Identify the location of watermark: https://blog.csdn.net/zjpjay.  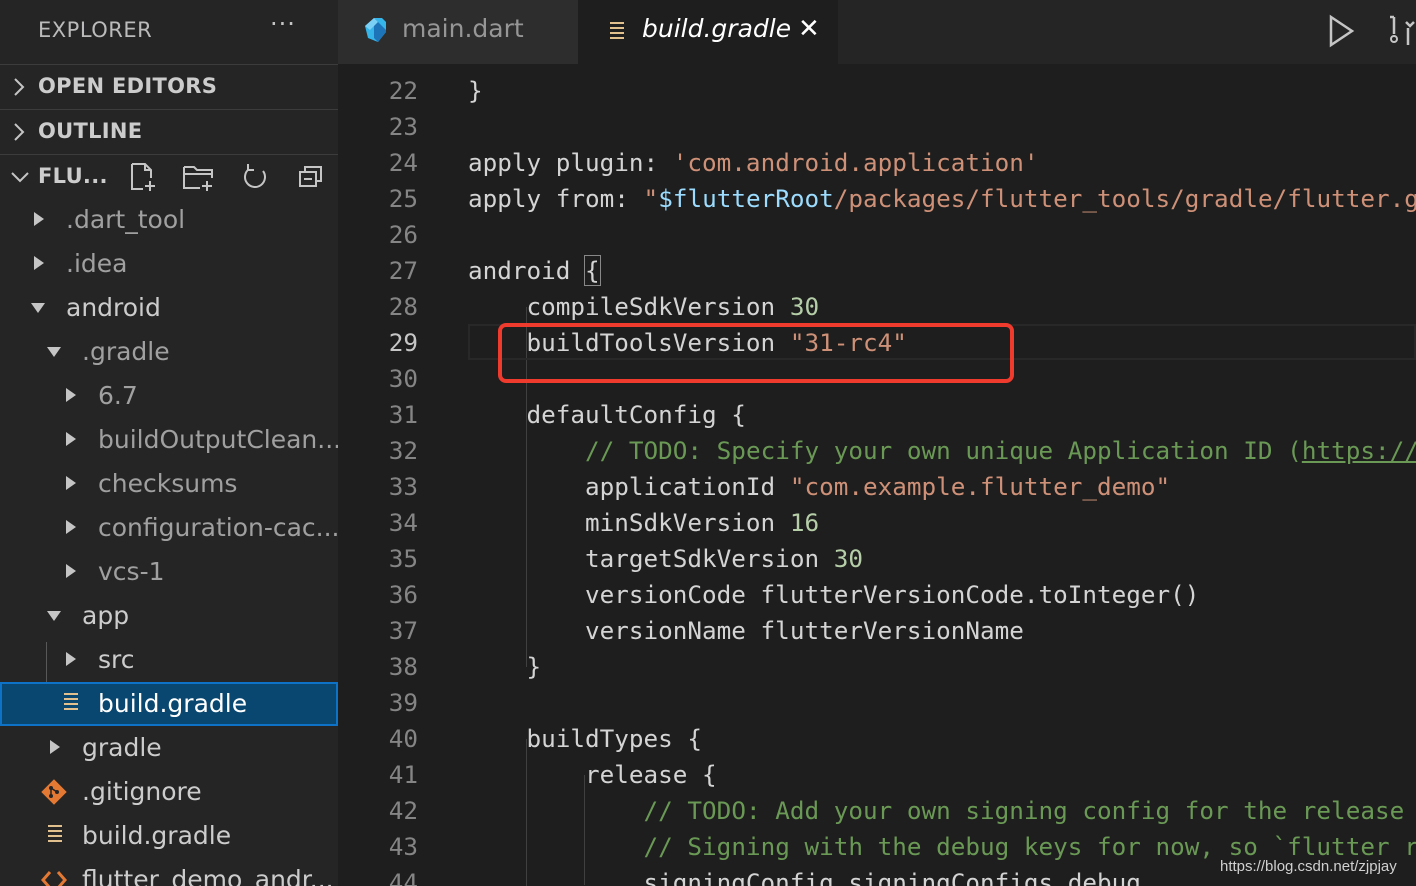
(1308, 866).